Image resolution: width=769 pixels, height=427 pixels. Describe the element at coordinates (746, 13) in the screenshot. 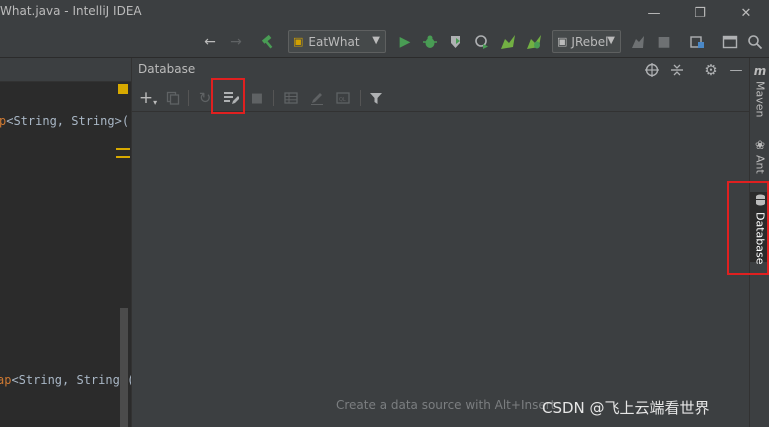

I see `close-icon: ✕` at that location.